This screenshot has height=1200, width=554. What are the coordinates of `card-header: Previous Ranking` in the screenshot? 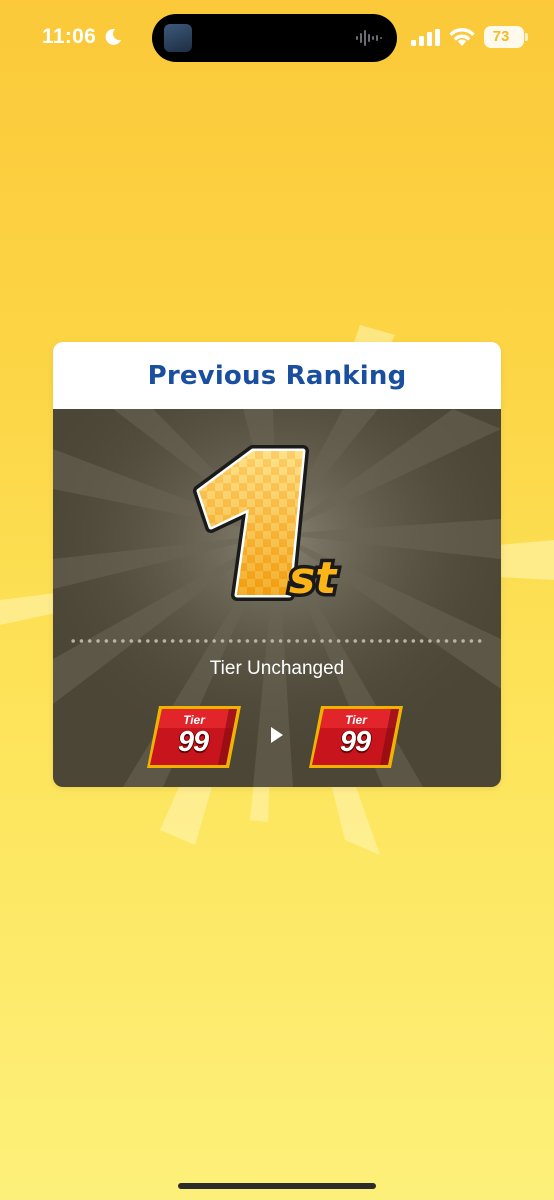 It's located at (277, 375).